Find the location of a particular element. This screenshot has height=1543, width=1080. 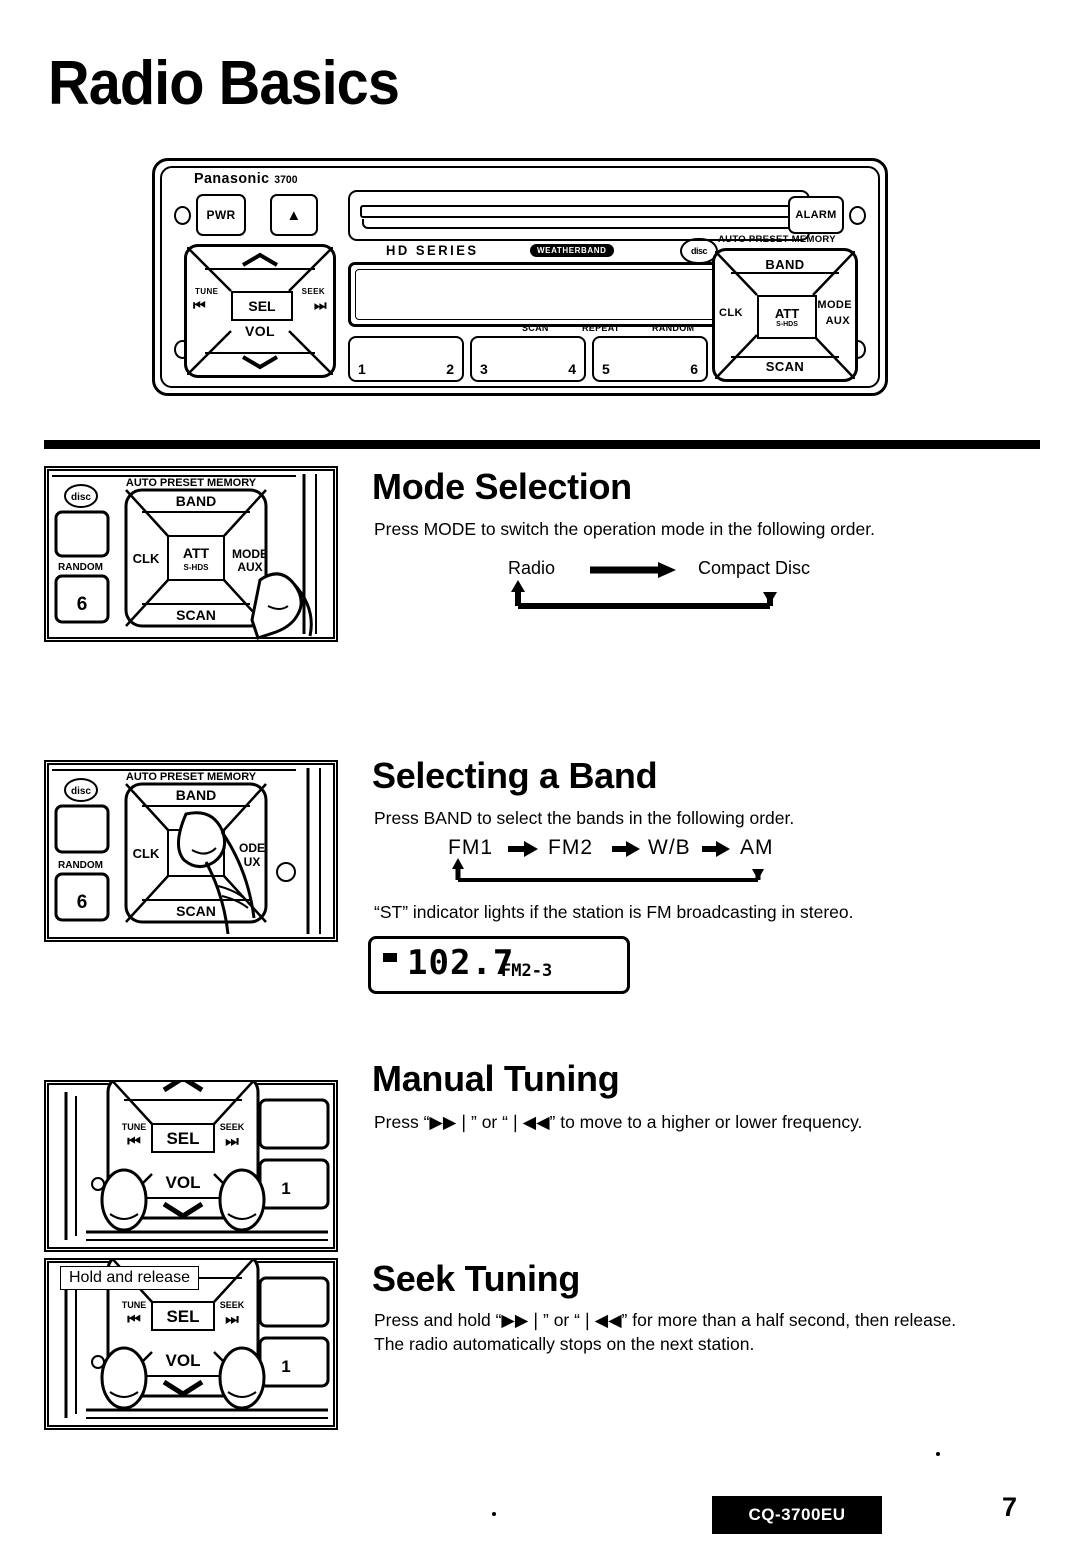

preset-label-2: 2 is located at coordinates (450, 369).